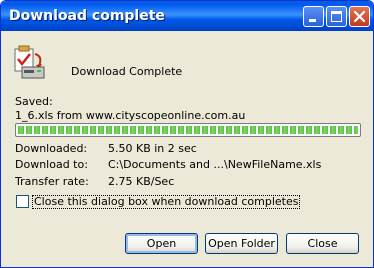  I want to click on window-title: Download complete, so click(87, 16).